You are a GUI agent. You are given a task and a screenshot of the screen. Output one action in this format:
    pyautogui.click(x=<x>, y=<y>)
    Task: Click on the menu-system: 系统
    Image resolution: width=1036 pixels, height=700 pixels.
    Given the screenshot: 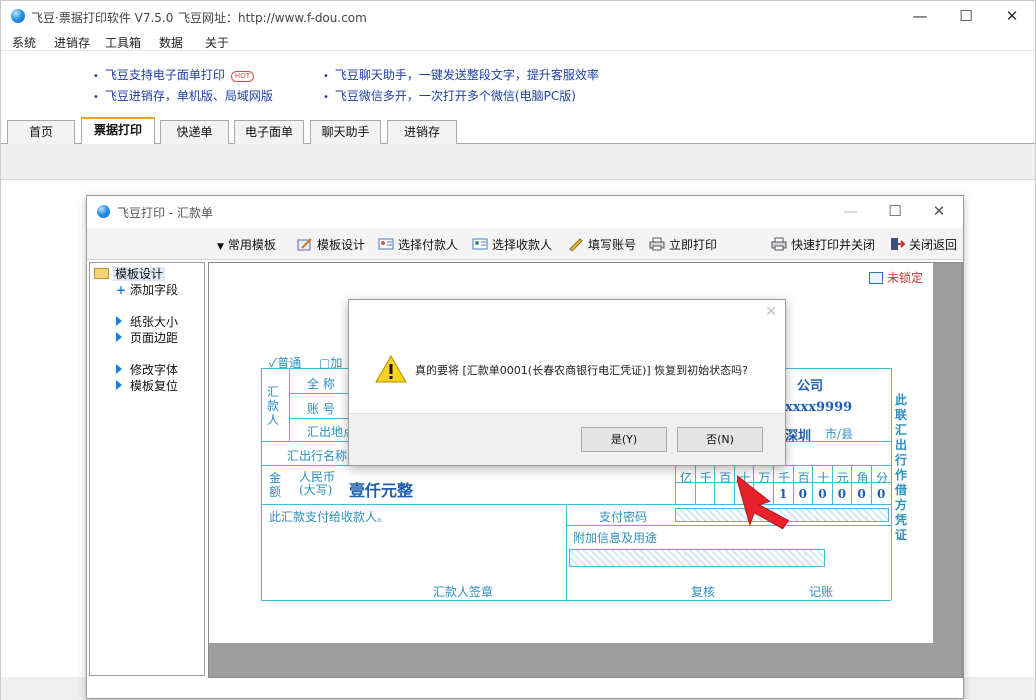 What is the action you would take?
    pyautogui.click(x=24, y=42)
    